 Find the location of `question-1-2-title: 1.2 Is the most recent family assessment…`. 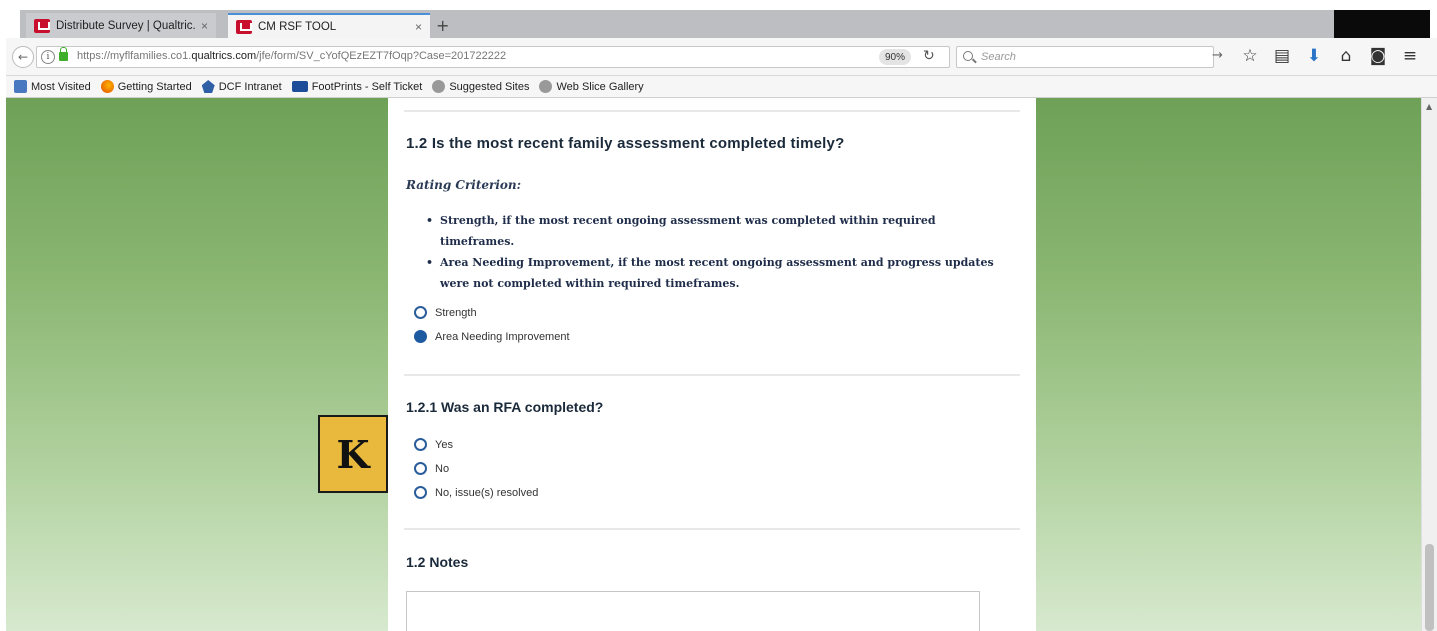

question-1-2-title: 1.2 Is the most recent family assessment… is located at coordinates (625, 143).